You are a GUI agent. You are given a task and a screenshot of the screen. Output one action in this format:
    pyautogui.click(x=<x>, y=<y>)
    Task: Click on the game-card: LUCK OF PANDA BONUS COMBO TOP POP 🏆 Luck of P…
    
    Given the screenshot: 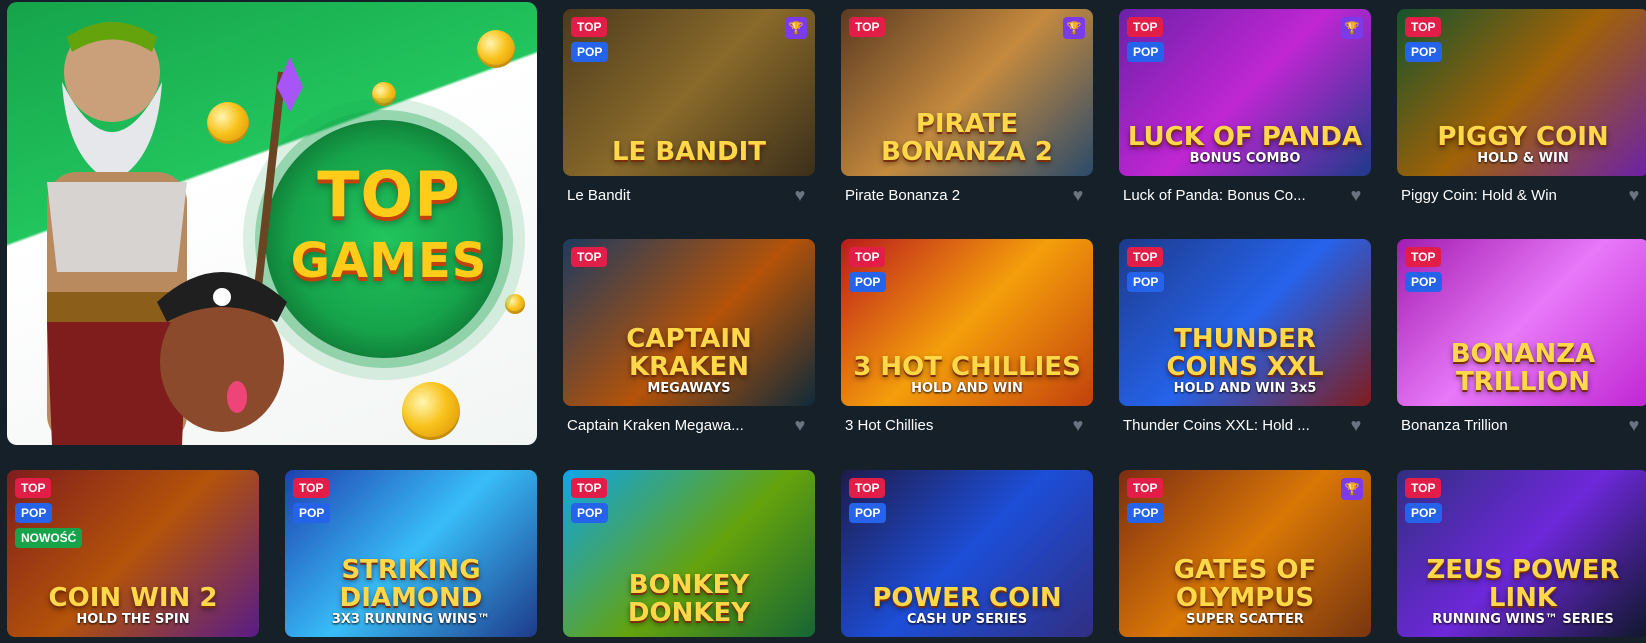 What is the action you would take?
    pyautogui.click(x=1245, y=112)
    